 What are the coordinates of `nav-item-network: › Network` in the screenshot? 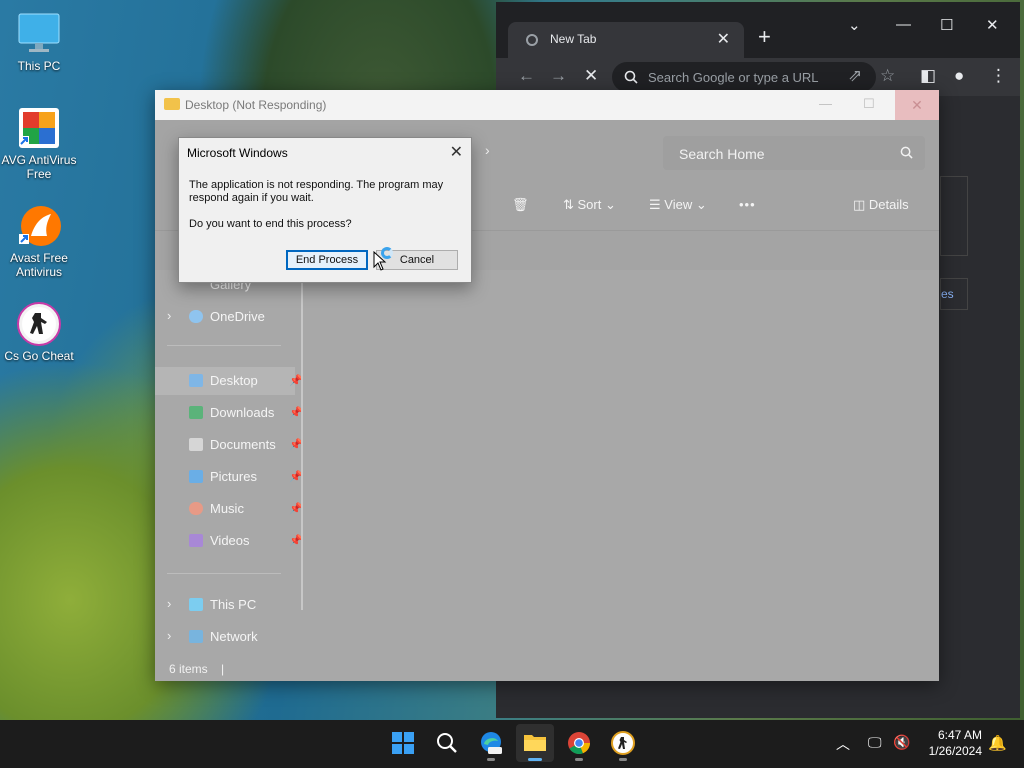 It's located at (225, 637).